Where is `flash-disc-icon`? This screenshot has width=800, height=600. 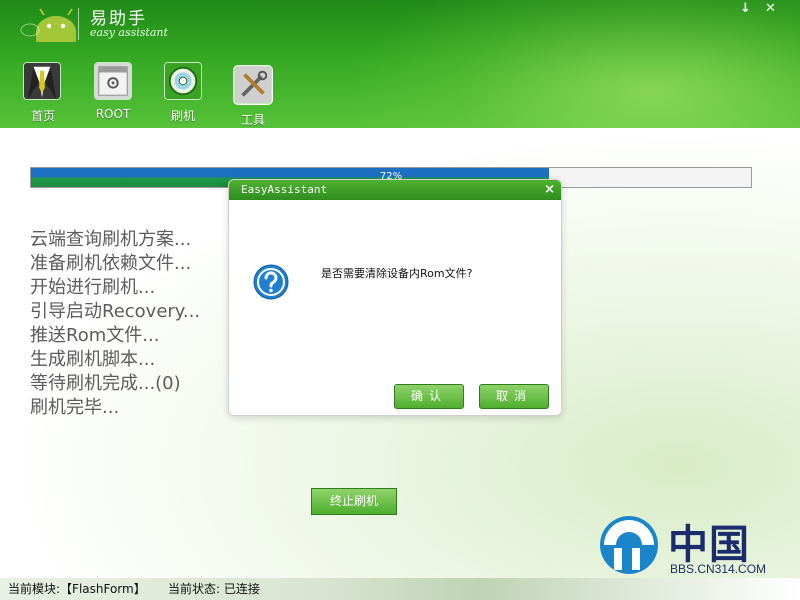
flash-disc-icon is located at coordinates (183, 81).